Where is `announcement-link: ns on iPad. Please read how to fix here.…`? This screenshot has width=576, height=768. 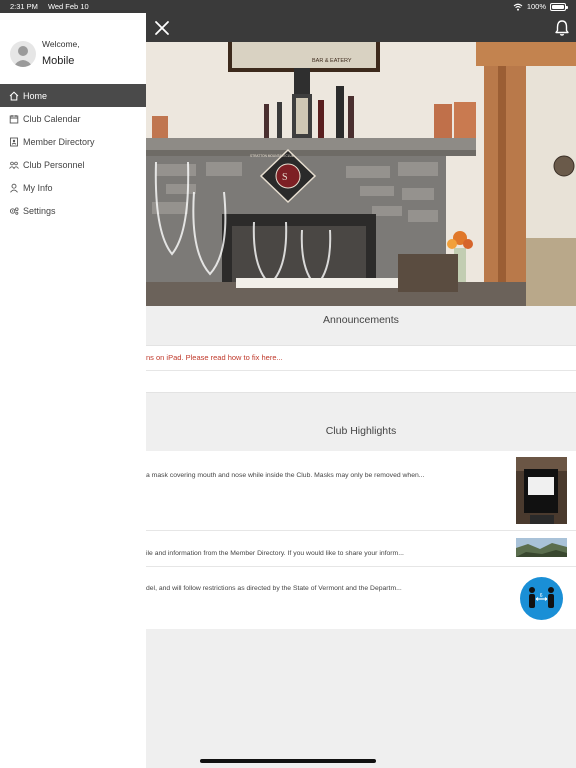
announcement-link: ns on iPad. Please read how to fix here.… is located at coordinates (214, 357).